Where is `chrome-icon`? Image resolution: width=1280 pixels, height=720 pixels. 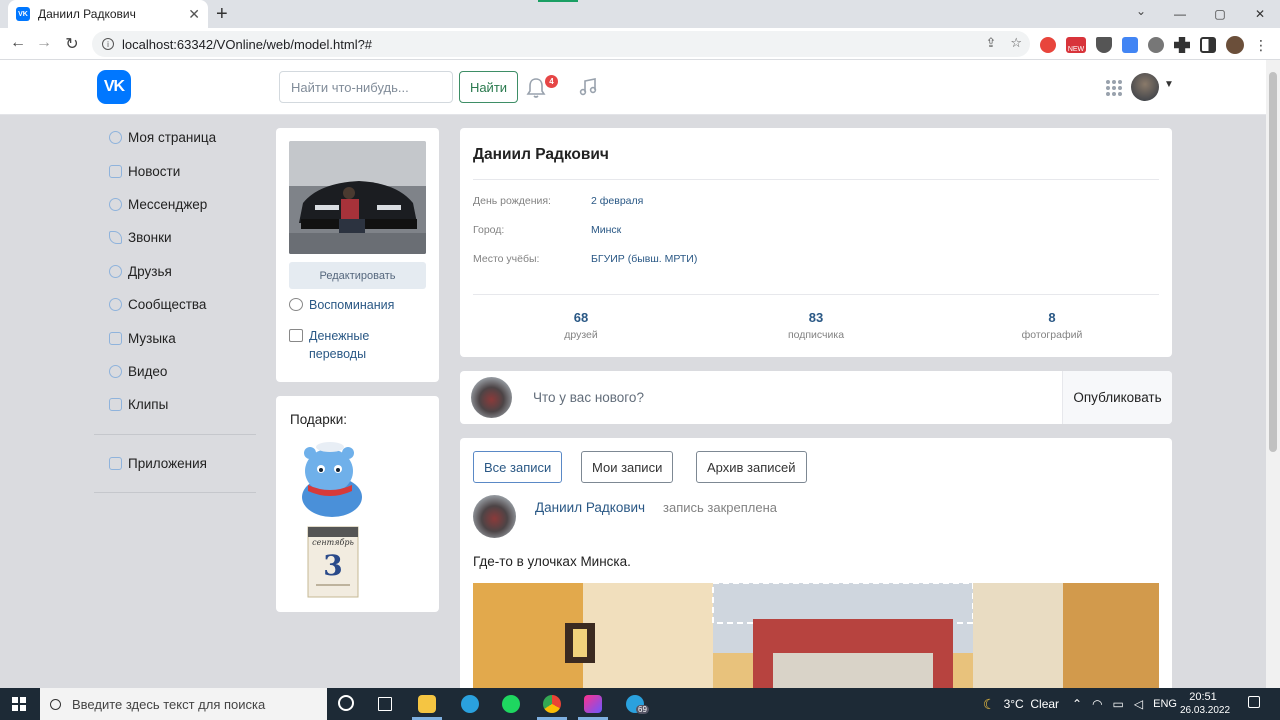
chrome-icon is located at coordinates (552, 704).